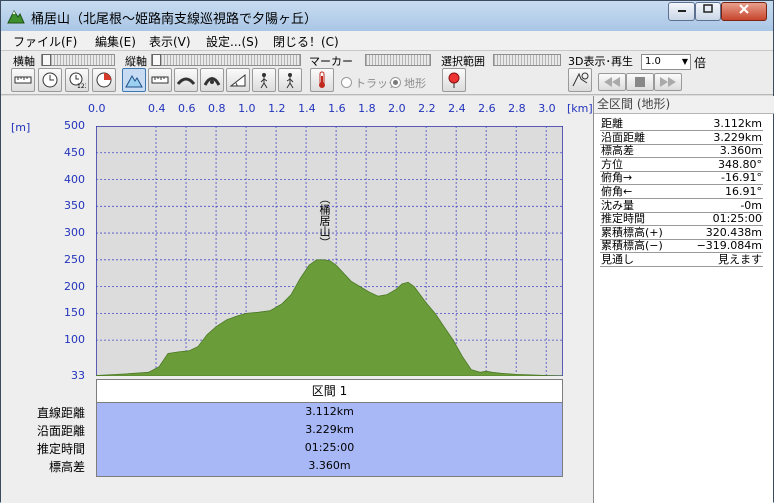  What do you see at coordinates (700, 63) in the screenshot?
I see `speed-unit: 倍` at bounding box center [700, 63].